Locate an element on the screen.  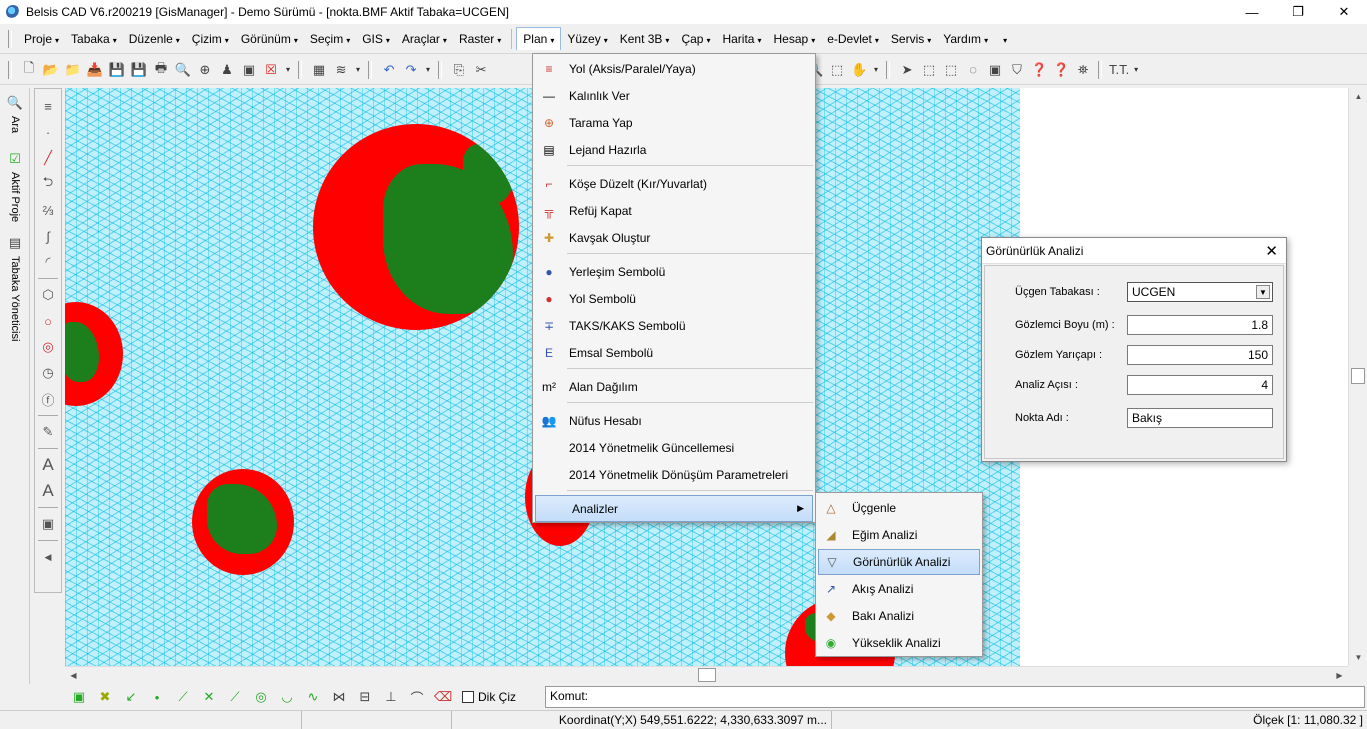
snap-settings-icon: ▣ is located at coordinates (79, 697).